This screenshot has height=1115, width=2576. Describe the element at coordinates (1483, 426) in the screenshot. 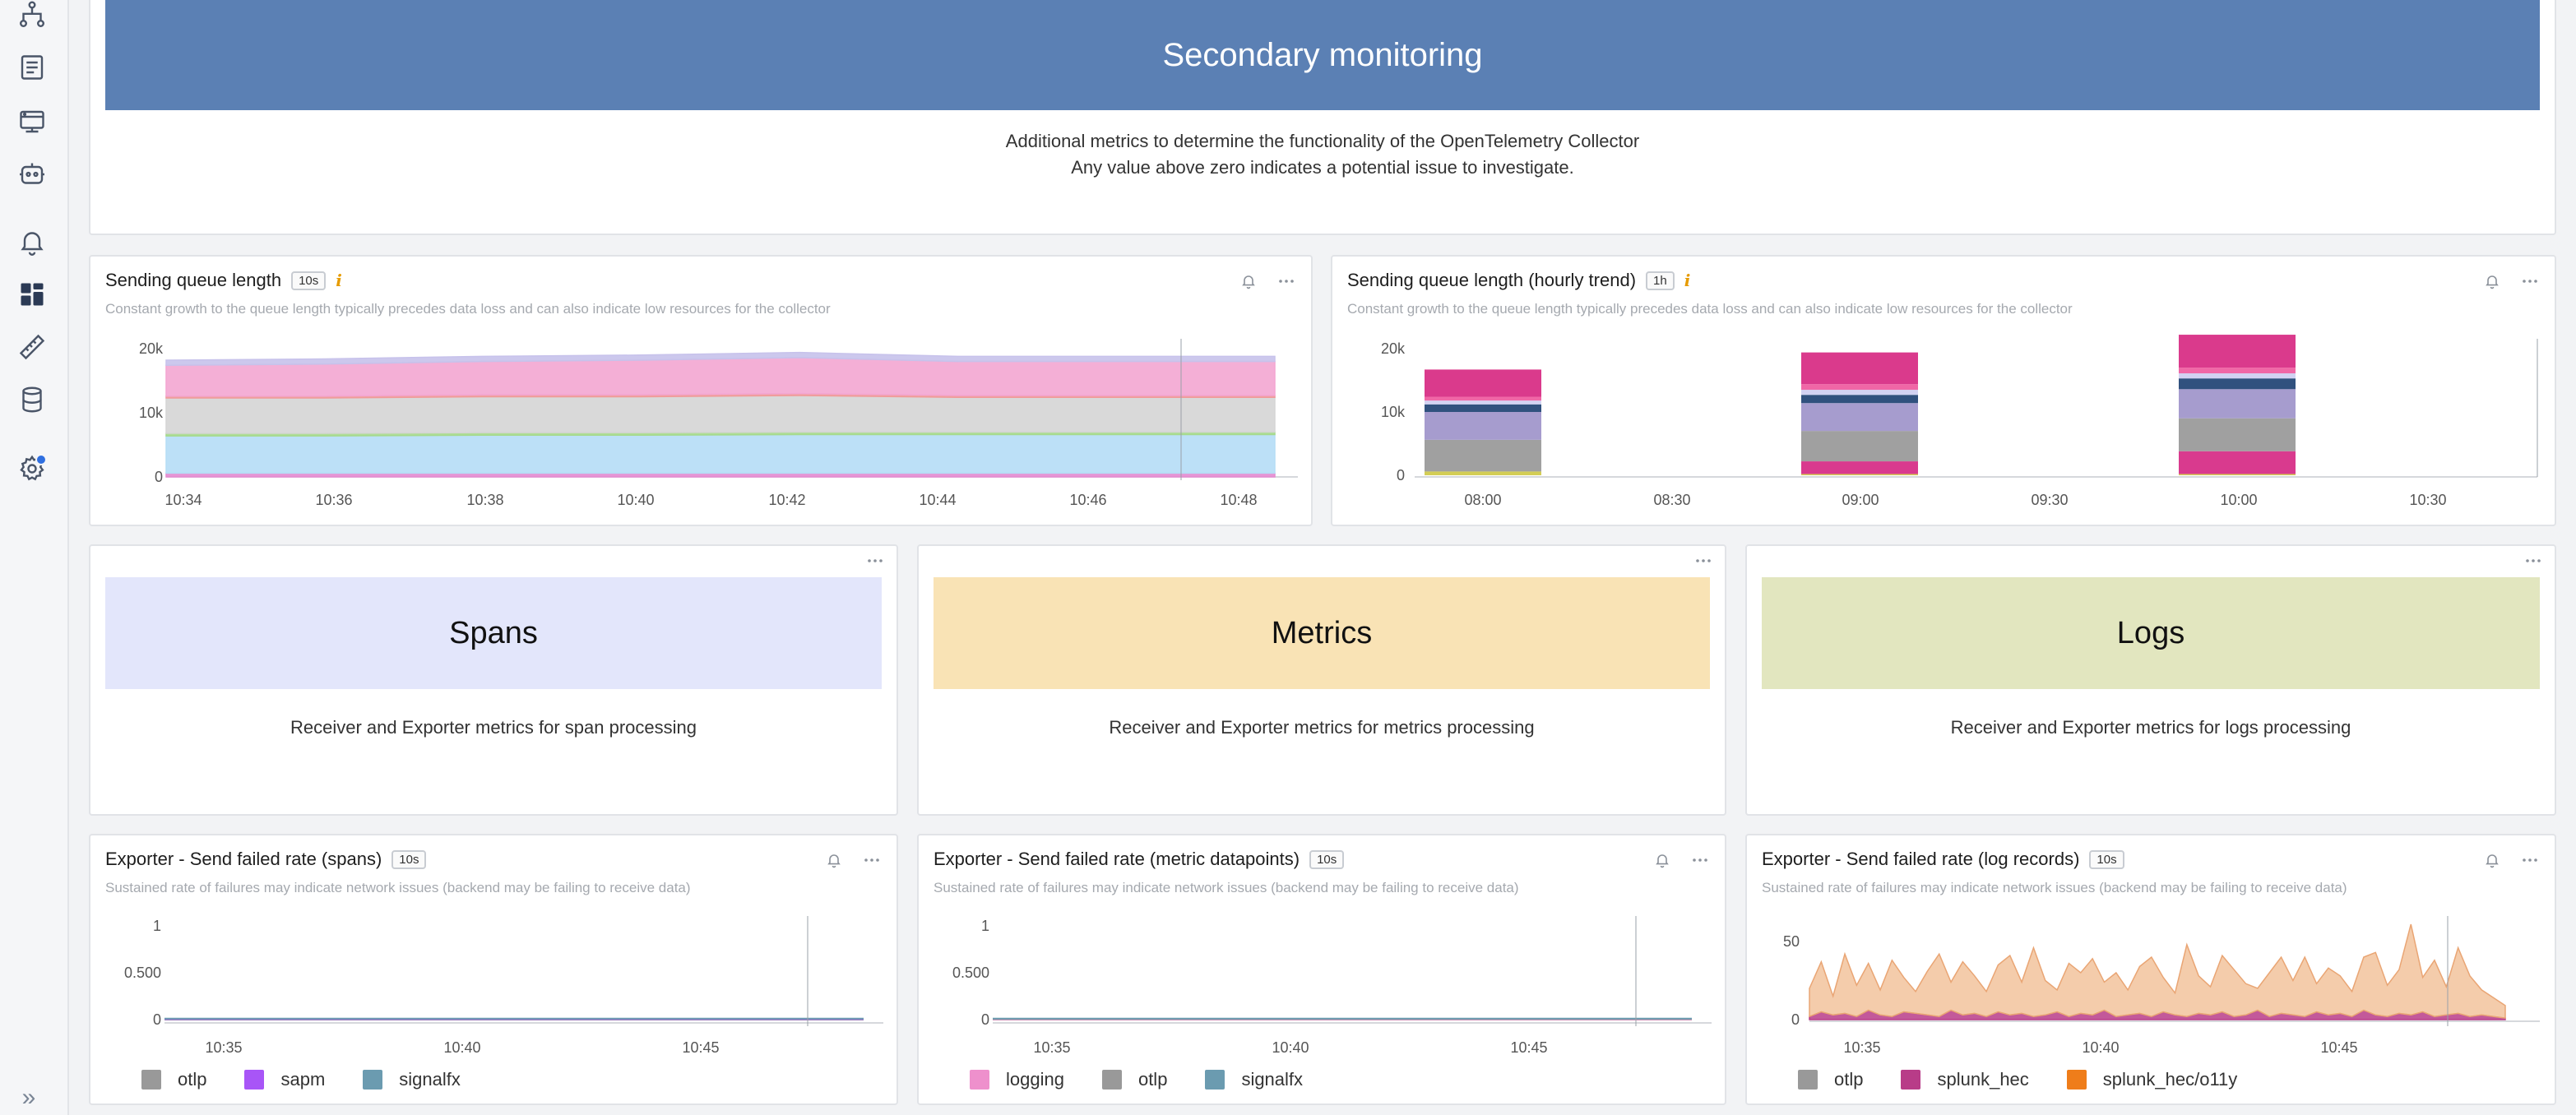

I see `bar-segment-08:00-3` at that location.